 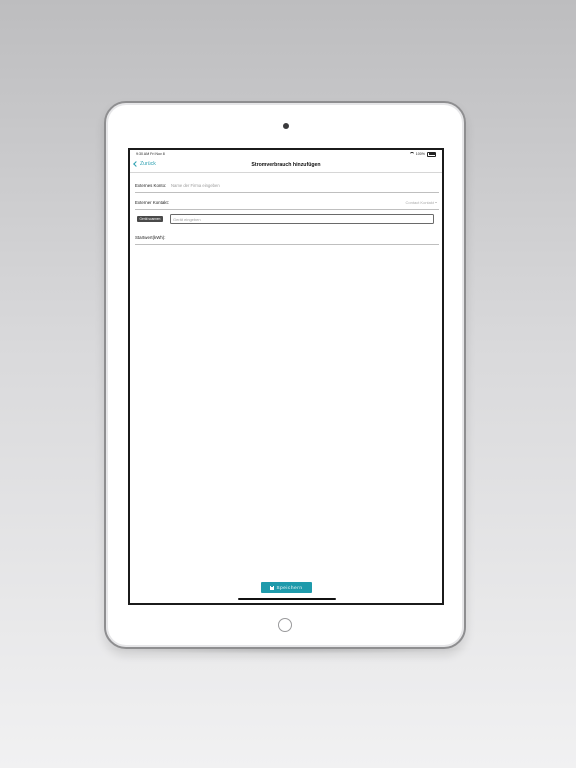 I want to click on external-contact-select: Contact Kontakt, so click(x=421, y=202).